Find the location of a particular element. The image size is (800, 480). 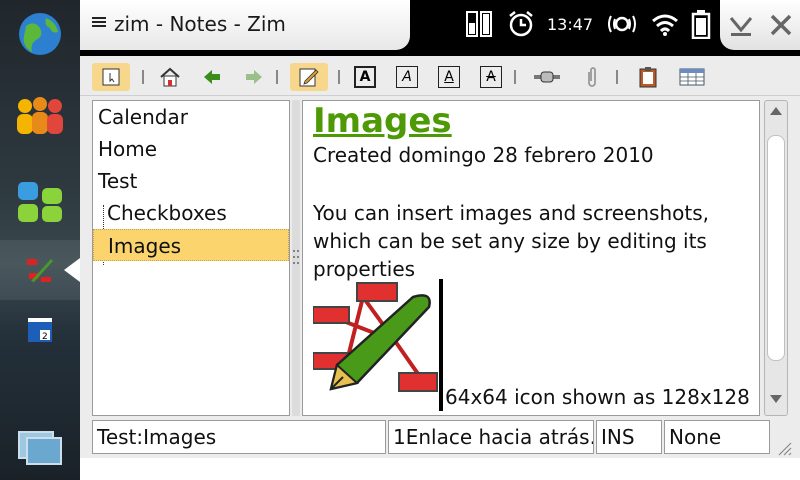

tree-item-test: Test is located at coordinates (191, 181).